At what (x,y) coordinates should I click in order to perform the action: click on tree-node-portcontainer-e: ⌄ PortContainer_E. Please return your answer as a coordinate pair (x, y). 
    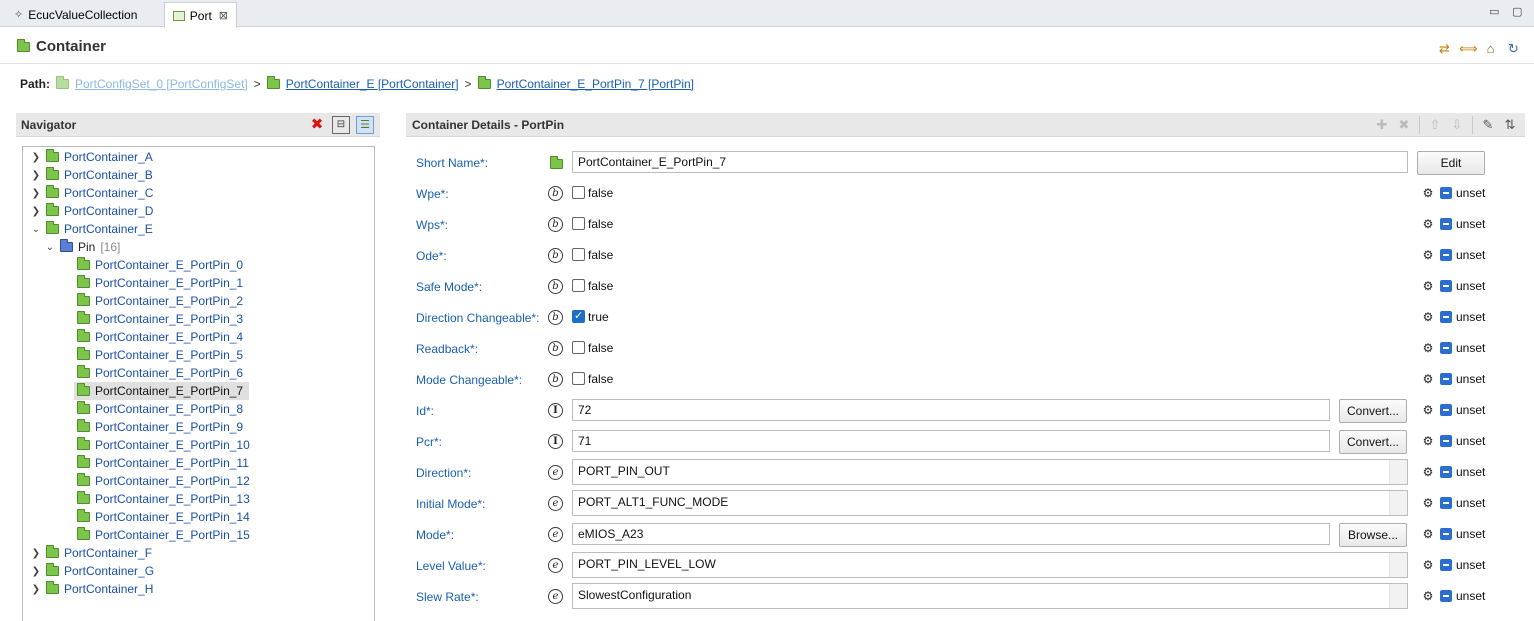
    Looking at the image, I should click on (92, 229).